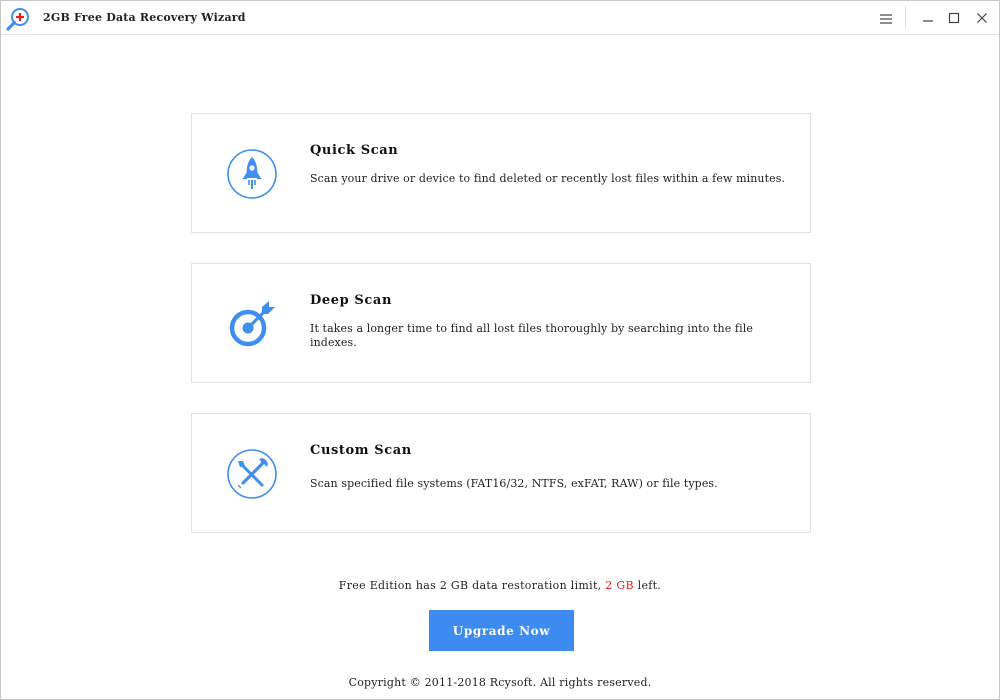  Describe the element at coordinates (252, 174) in the screenshot. I see `rocket-icon` at that location.